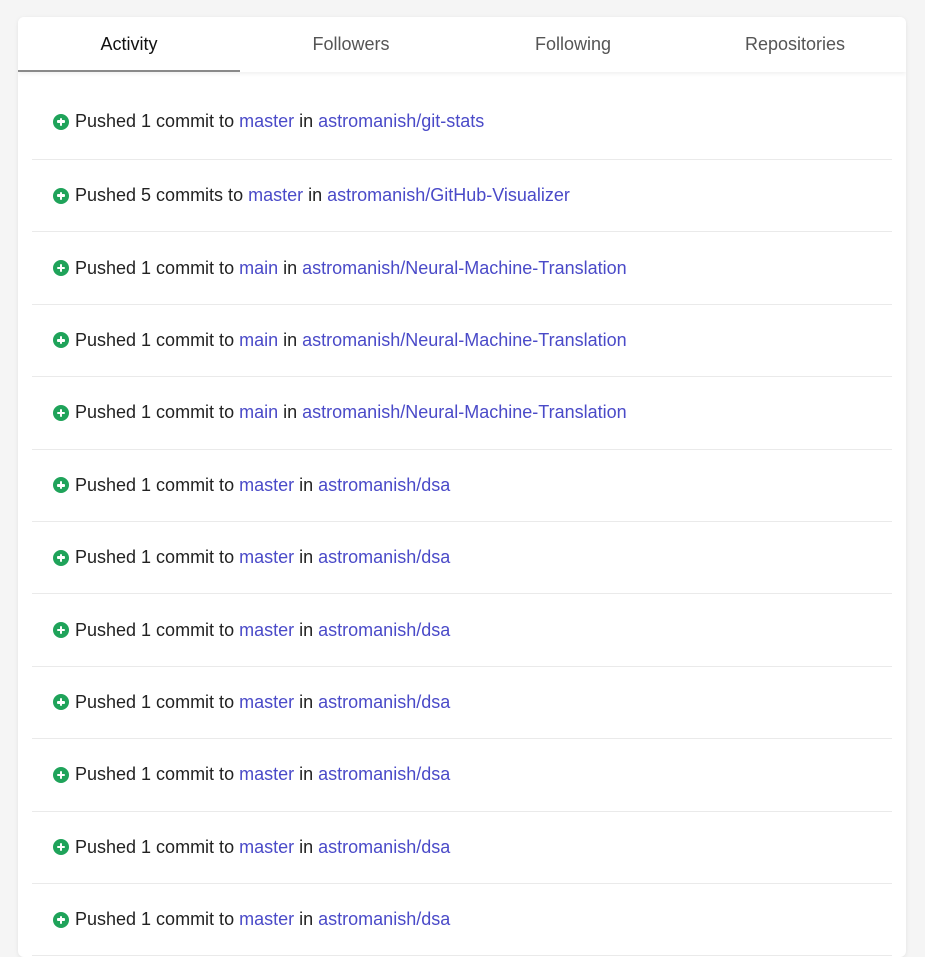 Image resolution: width=925 pixels, height=957 pixels. Describe the element at coordinates (129, 44) in the screenshot. I see `tab-activity: Activity` at that location.